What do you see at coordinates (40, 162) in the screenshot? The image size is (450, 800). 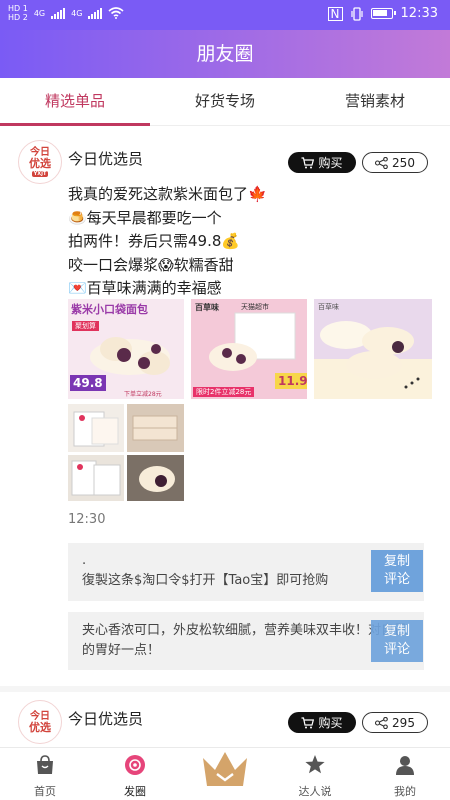 I see `avatar: 今日 优选 YXJT` at bounding box center [40, 162].